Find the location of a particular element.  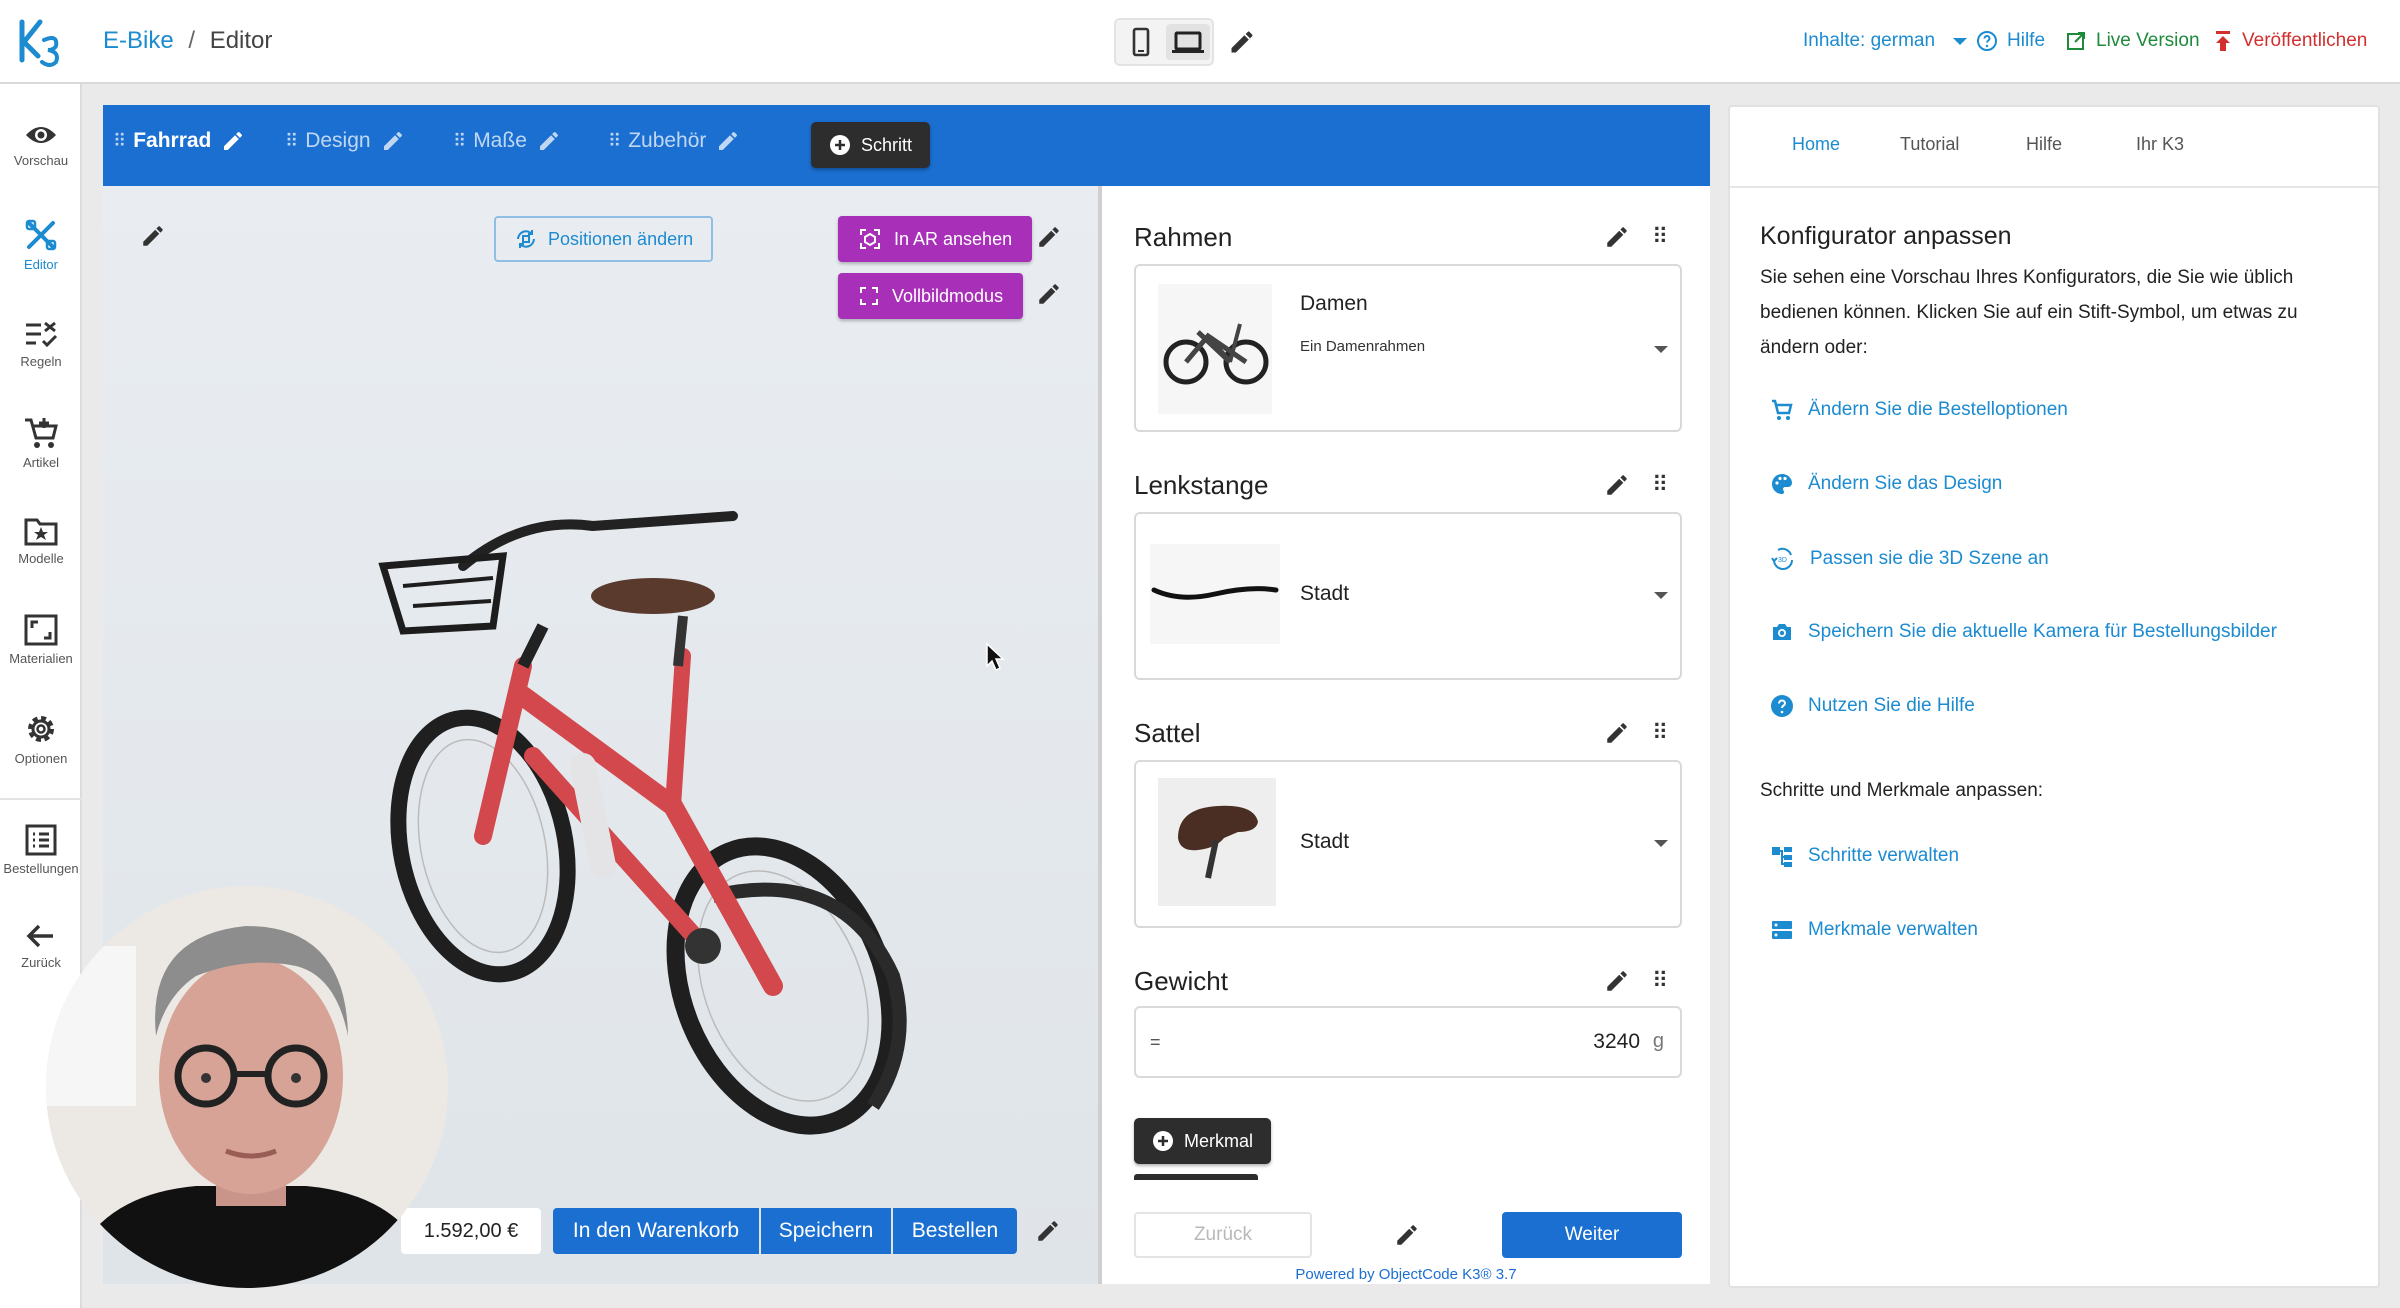

upload-icon is located at coordinates (2223, 41).